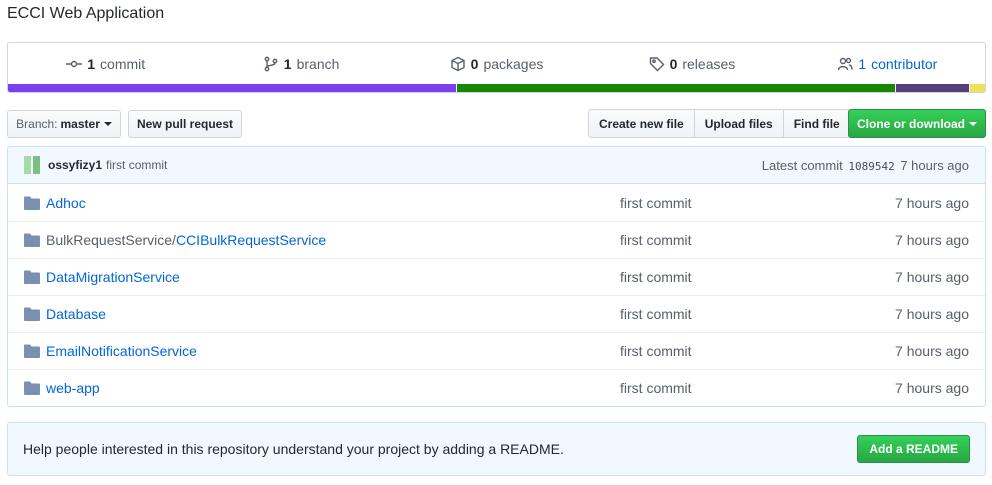  I want to click on new-pull-request-button: New pull request, so click(185, 124).